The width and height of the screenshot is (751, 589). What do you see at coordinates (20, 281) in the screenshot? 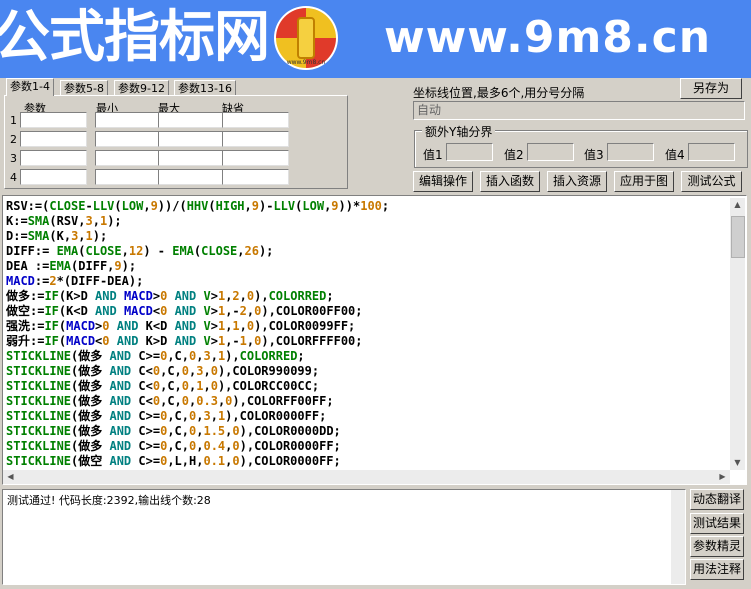
I see `code-token: MACD` at bounding box center [20, 281].